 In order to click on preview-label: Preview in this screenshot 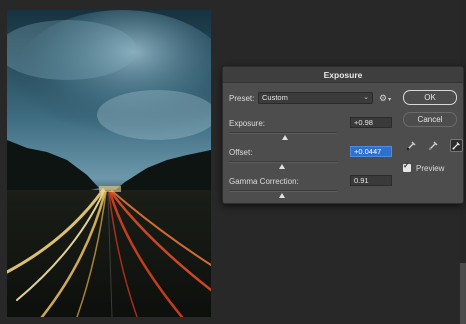, I will do `click(430, 168)`.